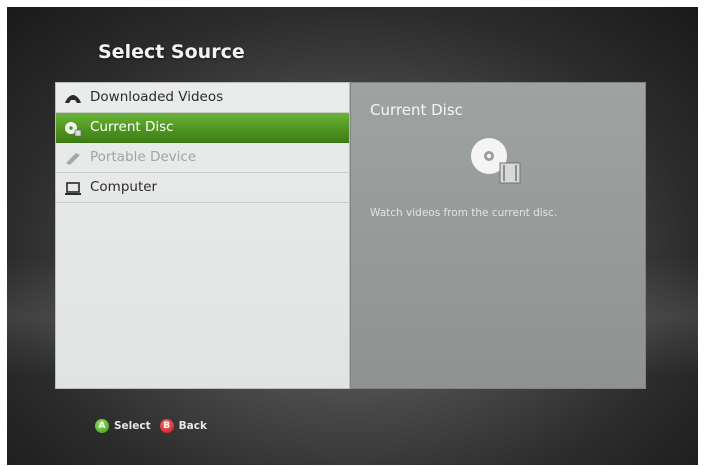 The height and width of the screenshot is (466, 704). Describe the element at coordinates (157, 97) in the screenshot. I see `source-item-label: Downloaded Videos` at that location.